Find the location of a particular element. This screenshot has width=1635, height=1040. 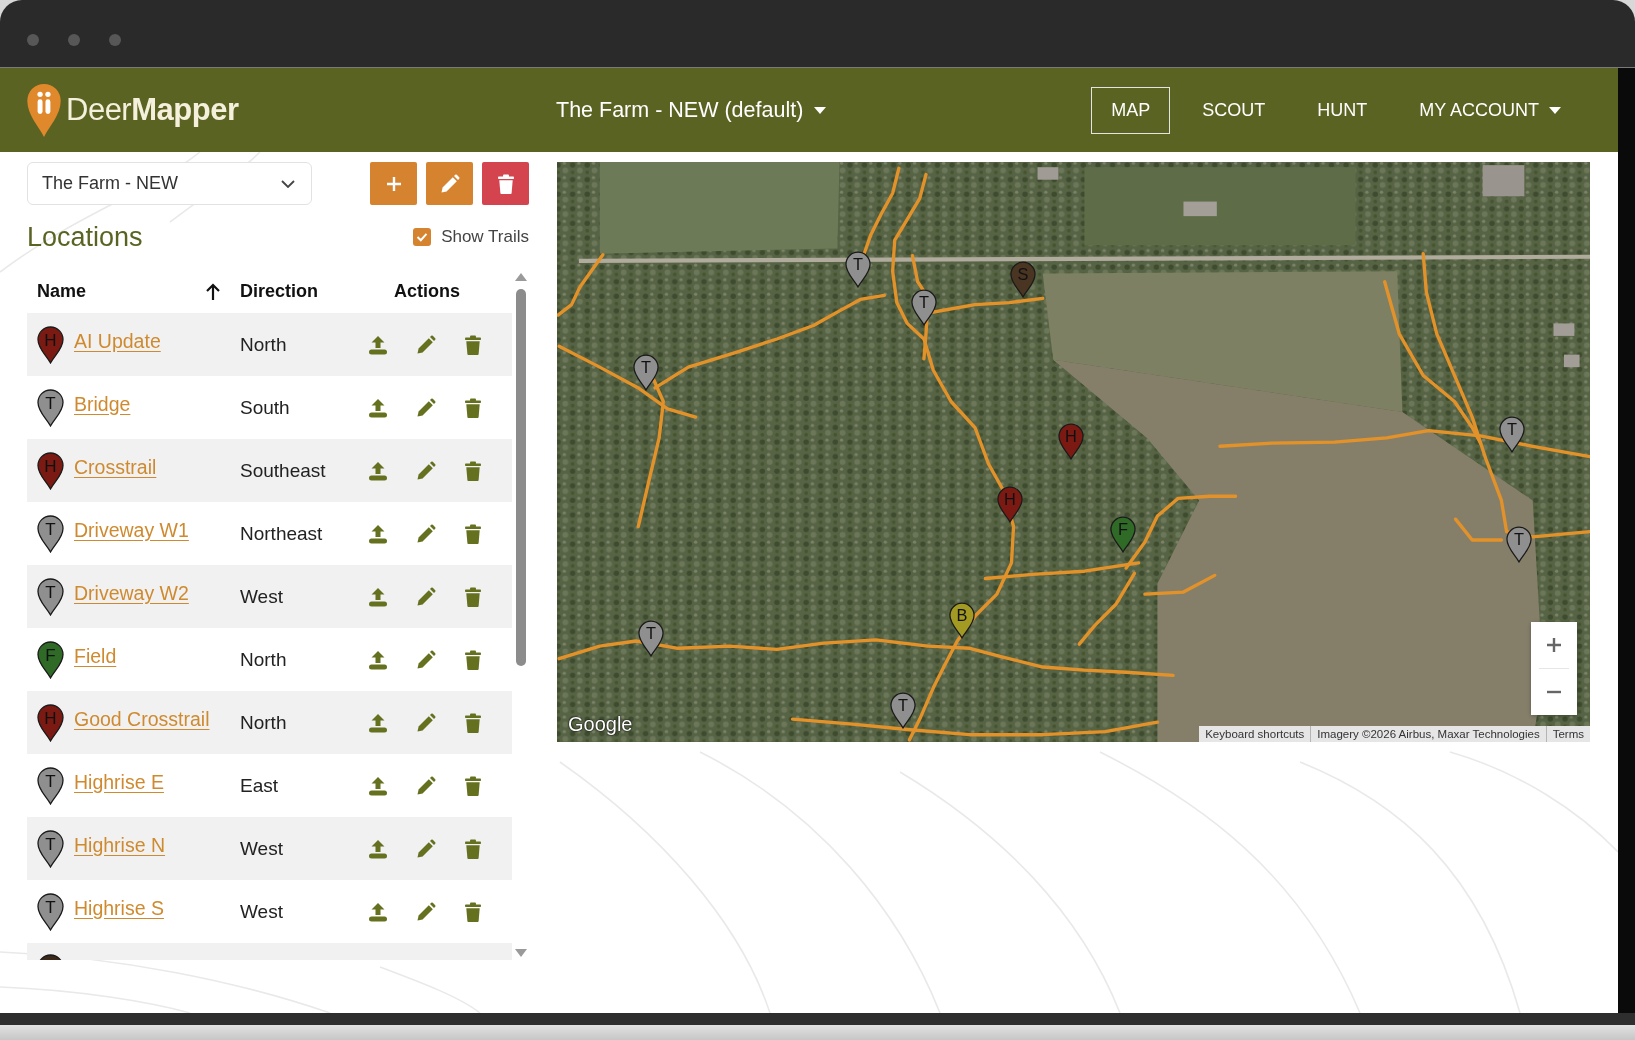

edit-button is located at coordinates (449, 183).